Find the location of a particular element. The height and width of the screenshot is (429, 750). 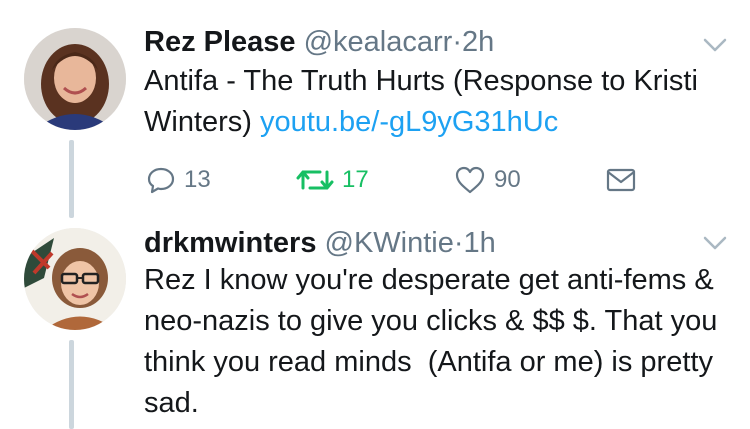

reply-count: 13 is located at coordinates (197, 179).